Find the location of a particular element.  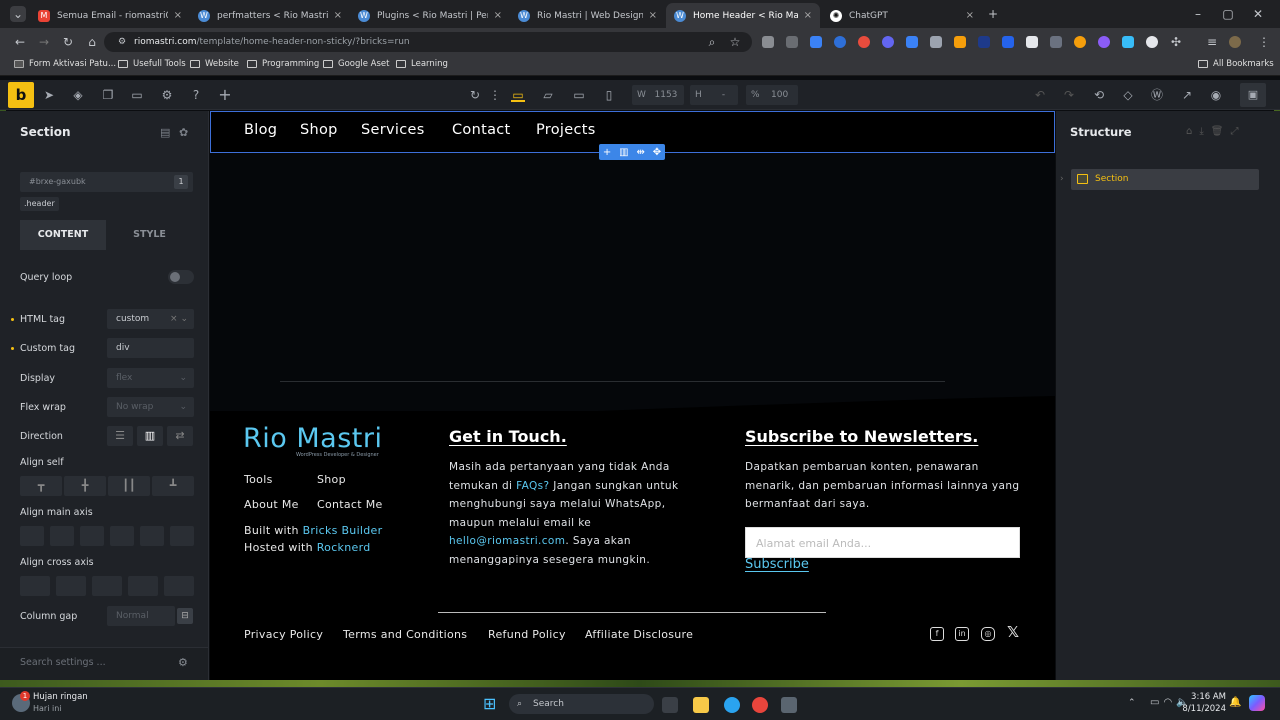

minimize-icon: – is located at coordinates (1198, 14).